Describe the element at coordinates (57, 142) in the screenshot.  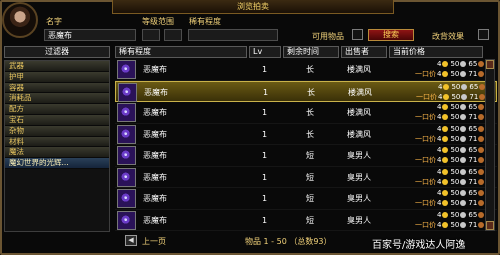
I see `filter-item: 材料` at that location.